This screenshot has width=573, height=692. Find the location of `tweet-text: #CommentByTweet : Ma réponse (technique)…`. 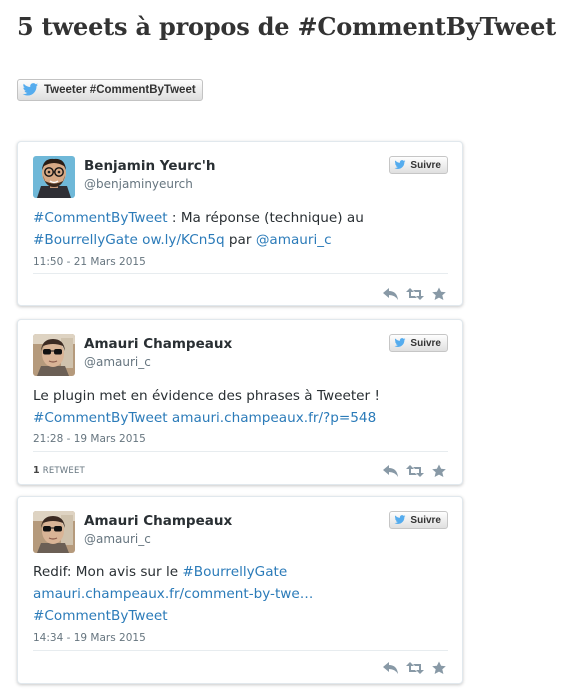

tweet-text: #CommentByTweet : Ma réponse (technique)… is located at coordinates (240, 229).